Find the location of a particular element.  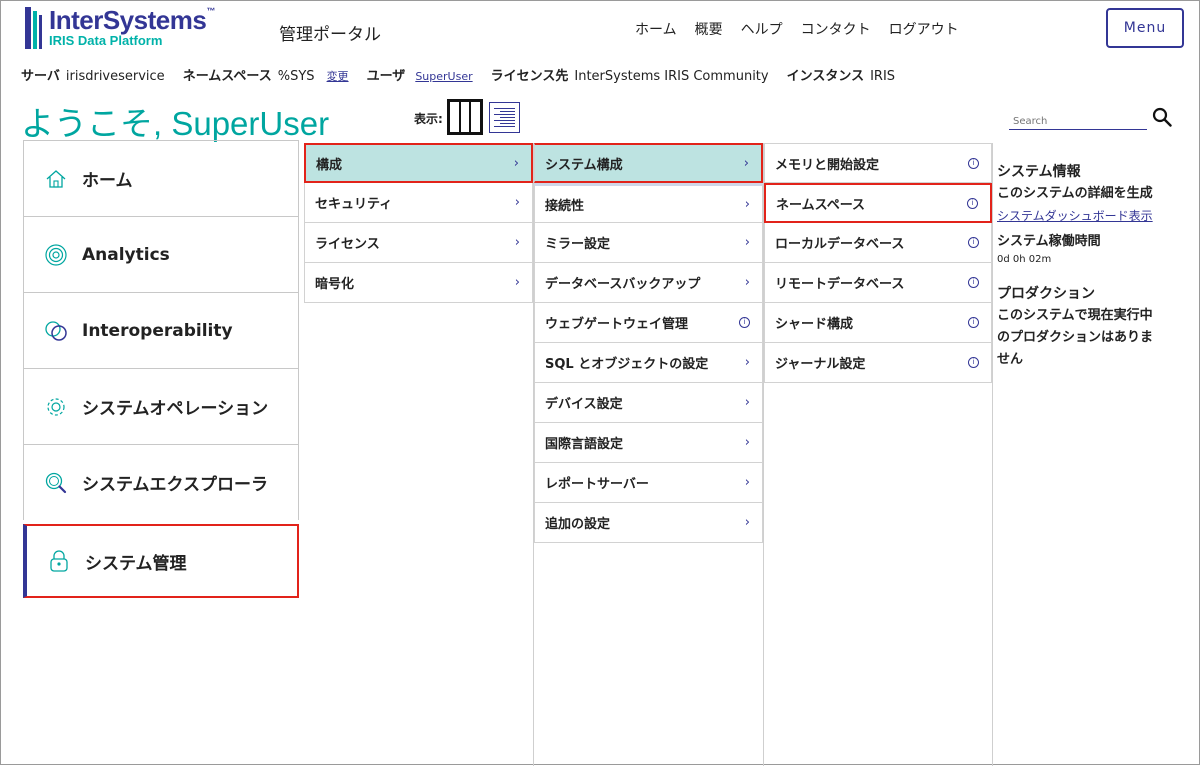

menu-item-local-databases: ローカルデータベース i is located at coordinates (878, 243).